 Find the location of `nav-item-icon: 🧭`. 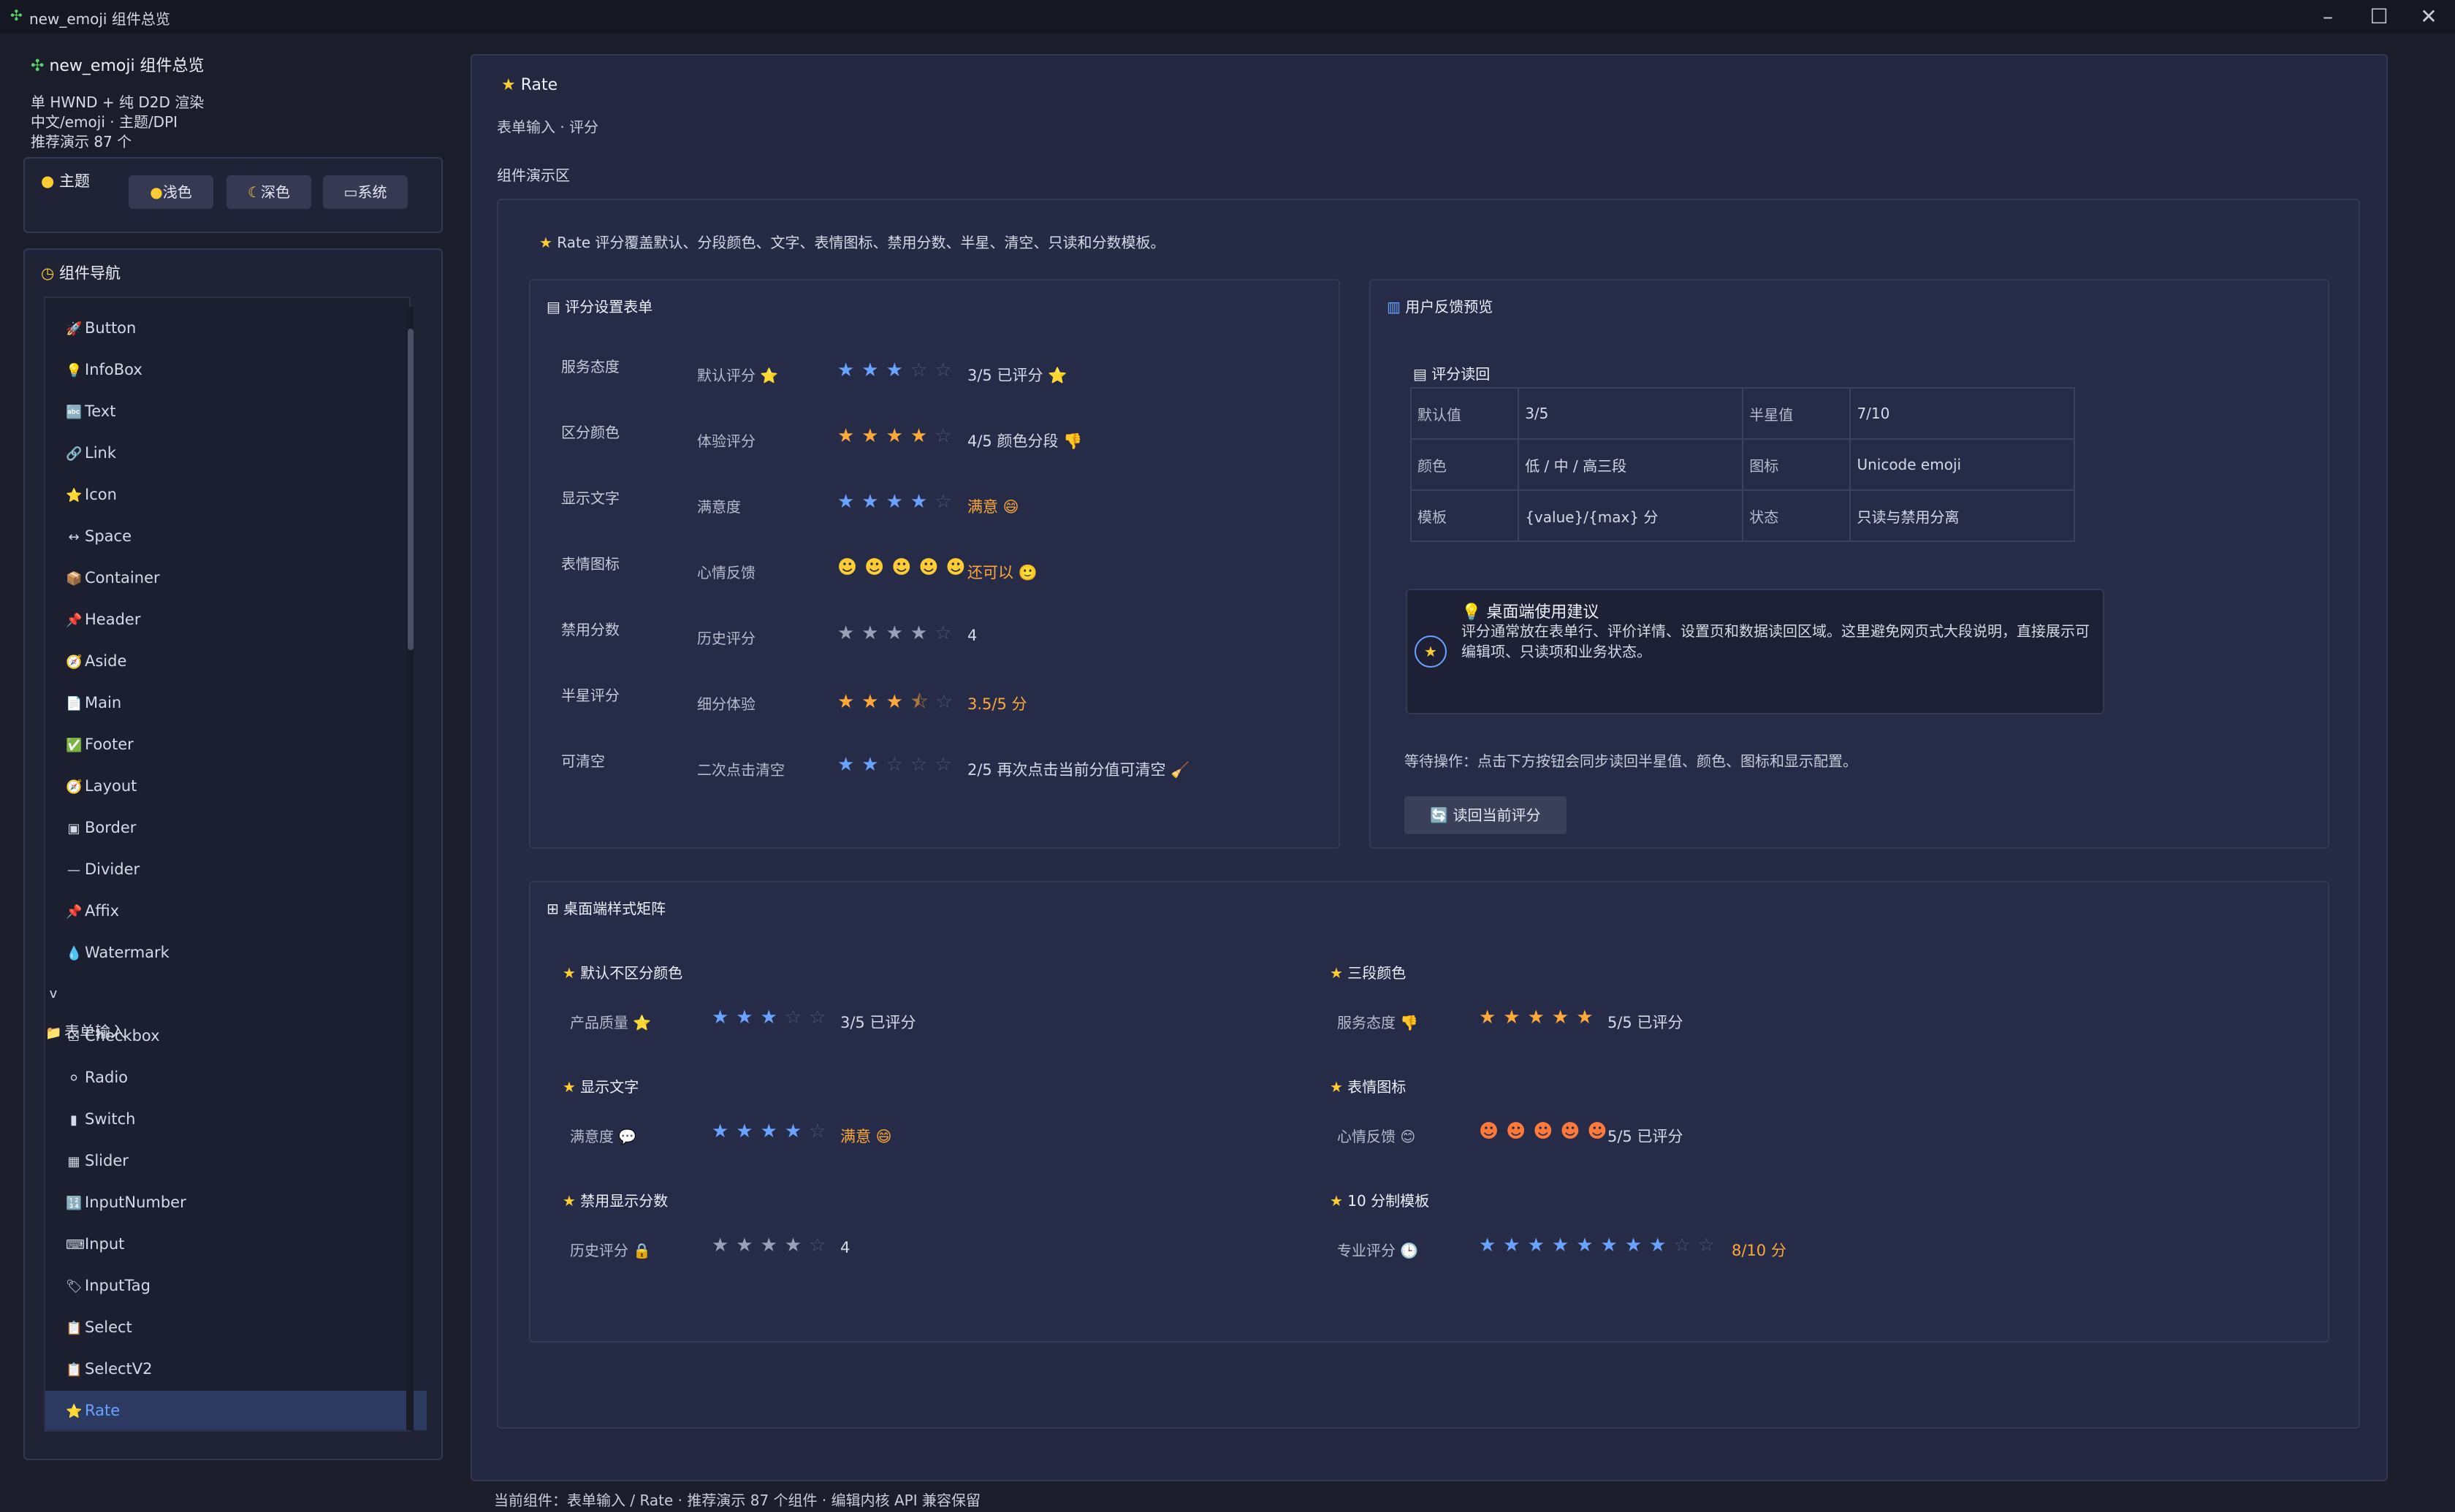

nav-item-icon: 🧭 is located at coordinates (74, 662).